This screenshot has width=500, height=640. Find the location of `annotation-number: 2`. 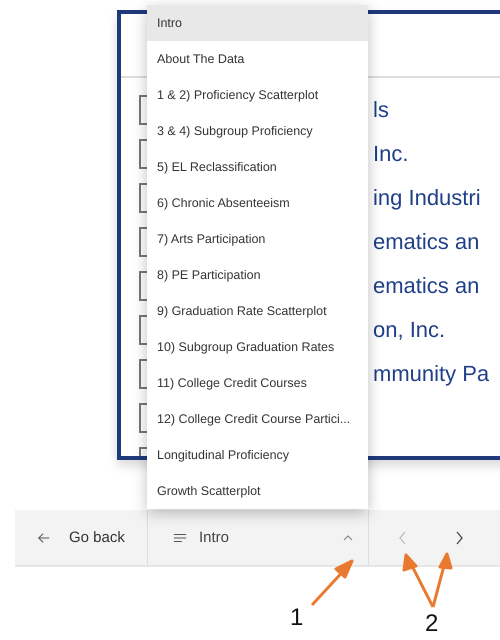

annotation-number: 2 is located at coordinates (431, 624).